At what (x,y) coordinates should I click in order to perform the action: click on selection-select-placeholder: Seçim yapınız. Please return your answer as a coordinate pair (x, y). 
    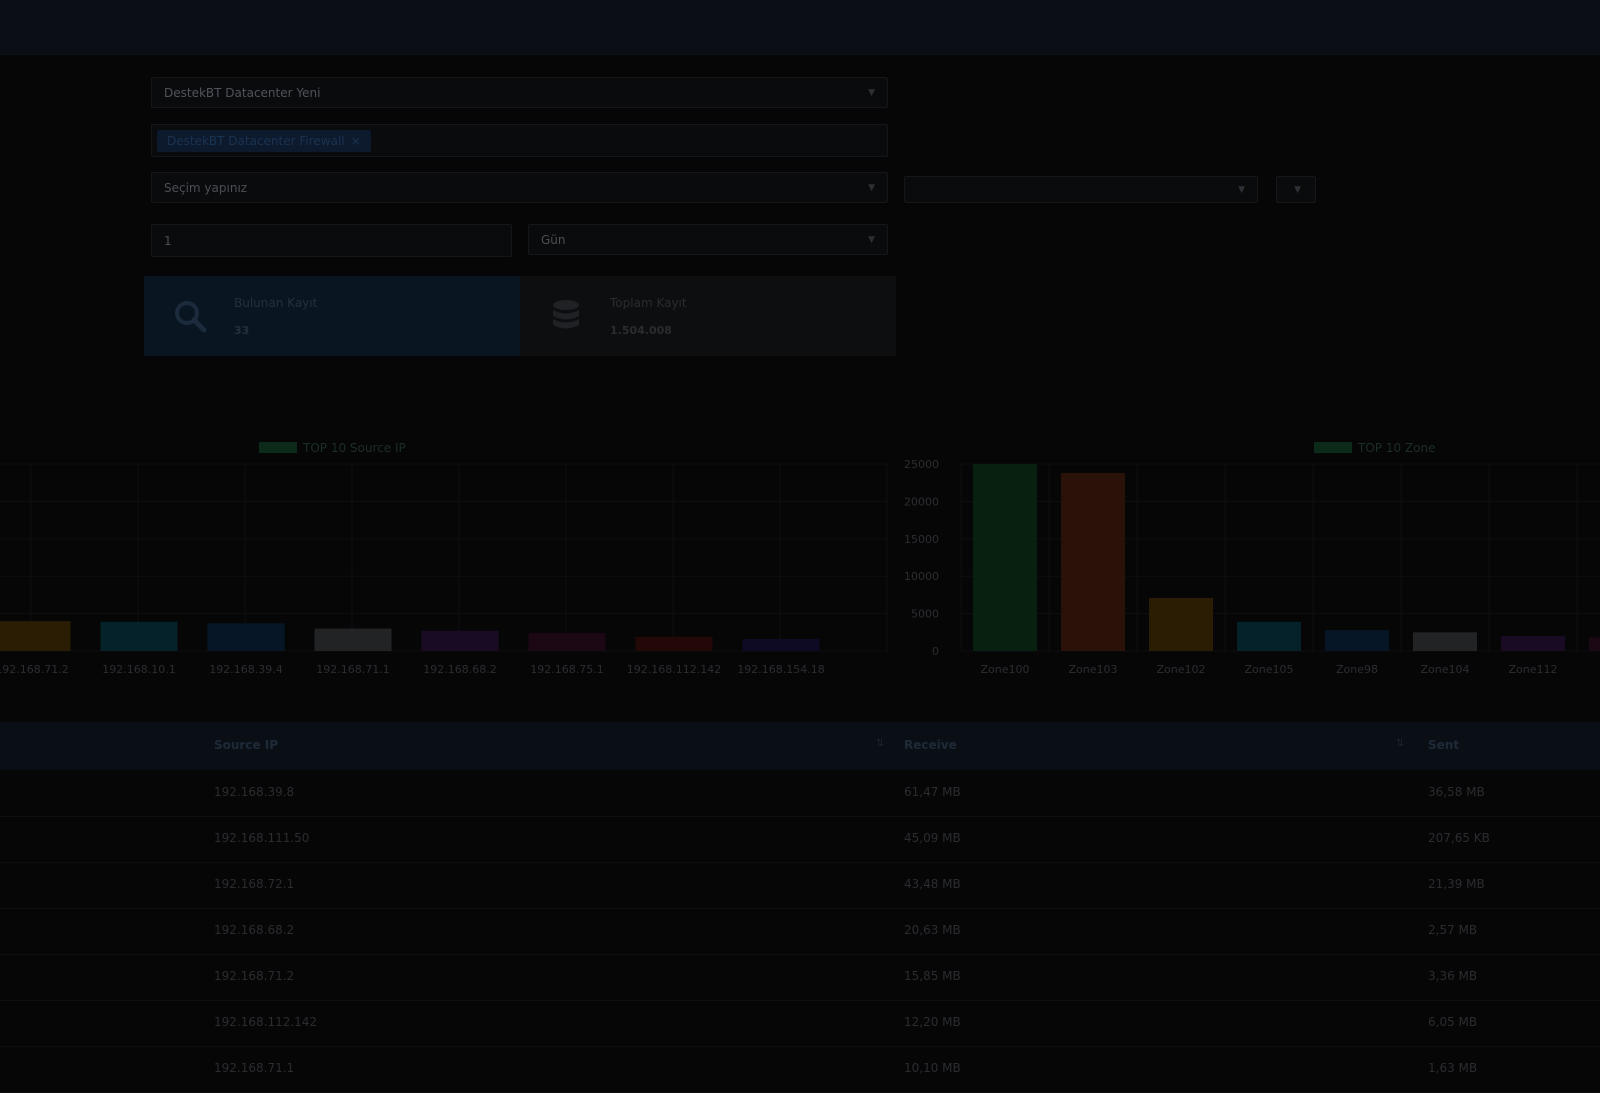
    Looking at the image, I should click on (206, 187).